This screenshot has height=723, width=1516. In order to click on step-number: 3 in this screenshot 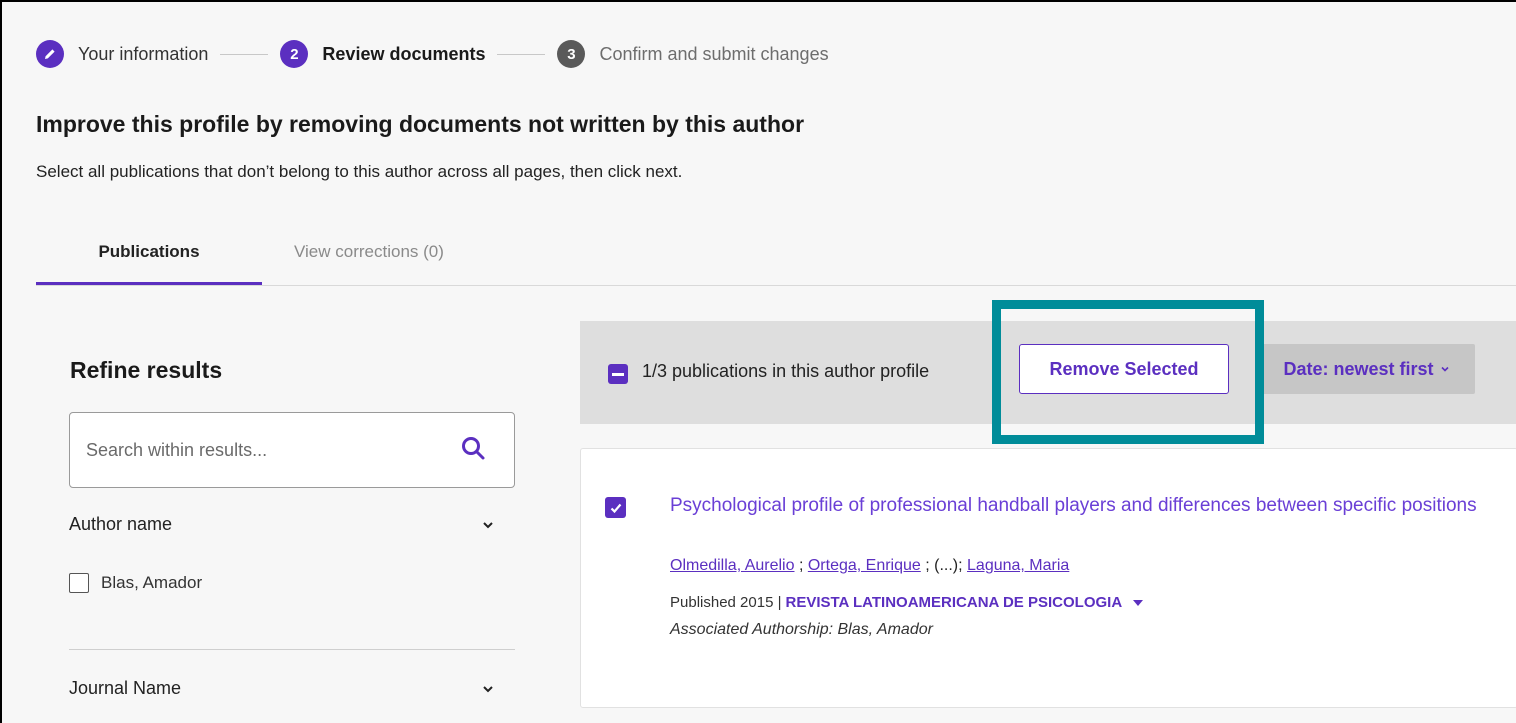, I will do `click(571, 54)`.